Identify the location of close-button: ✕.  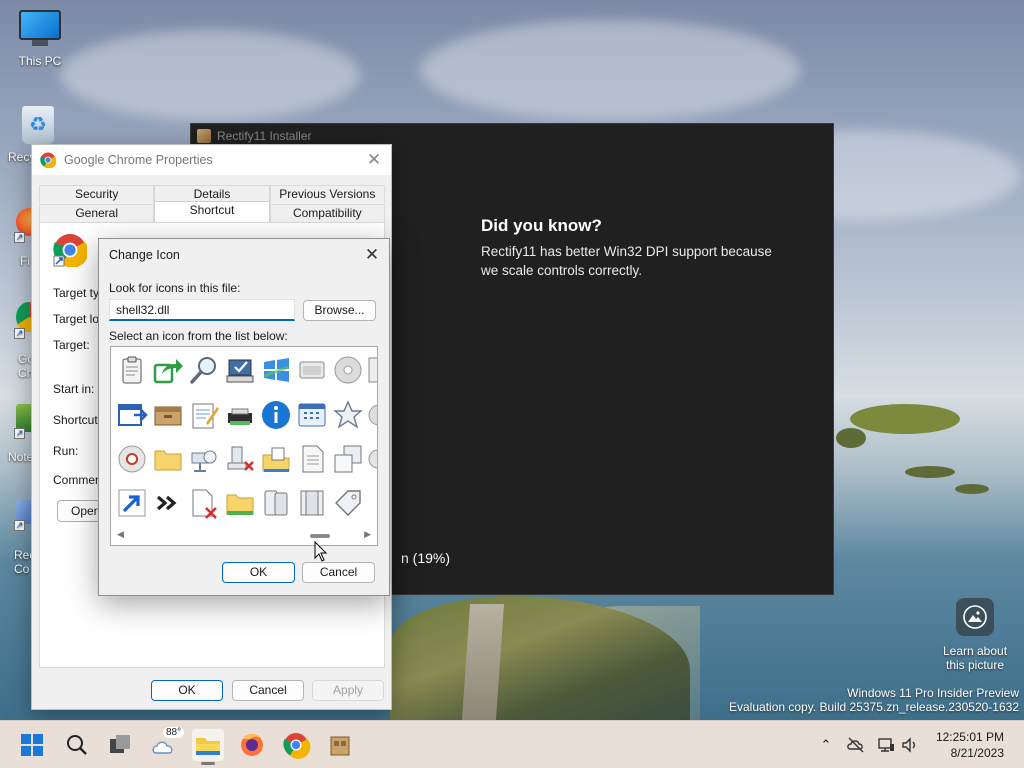
(374, 160).